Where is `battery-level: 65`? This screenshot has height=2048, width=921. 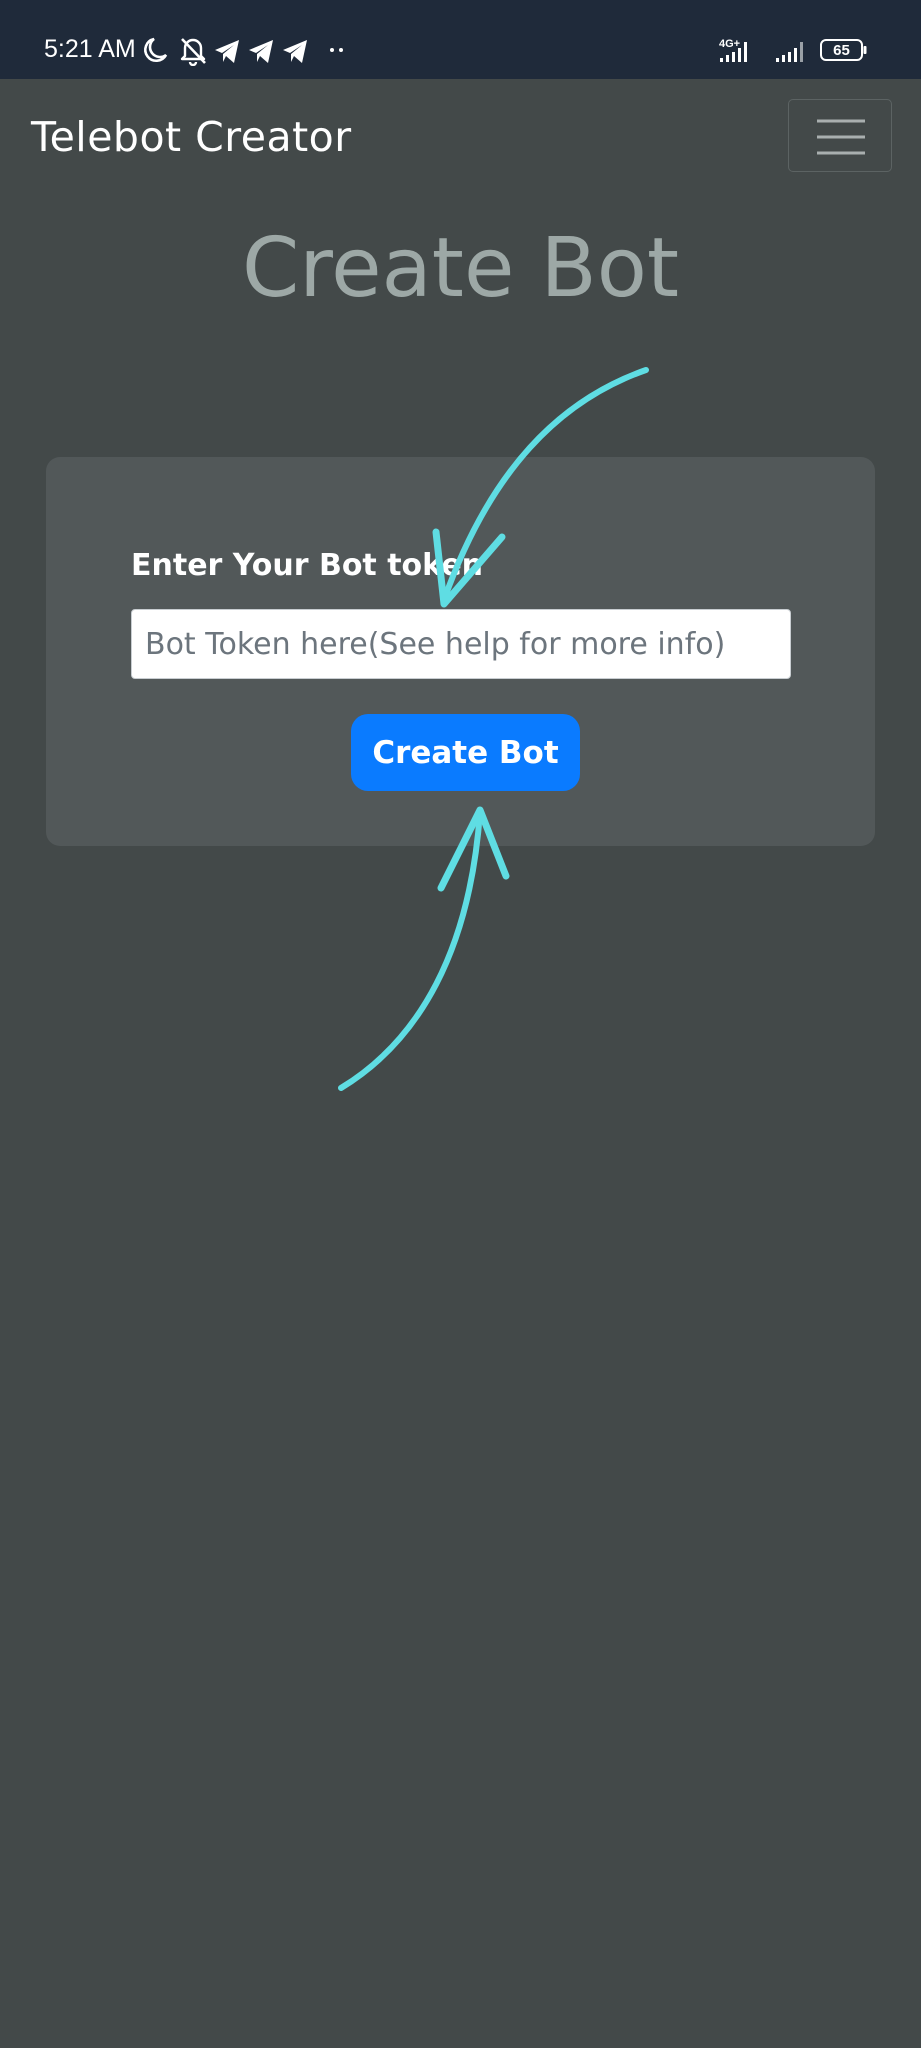
battery-level: 65 is located at coordinates (841, 50).